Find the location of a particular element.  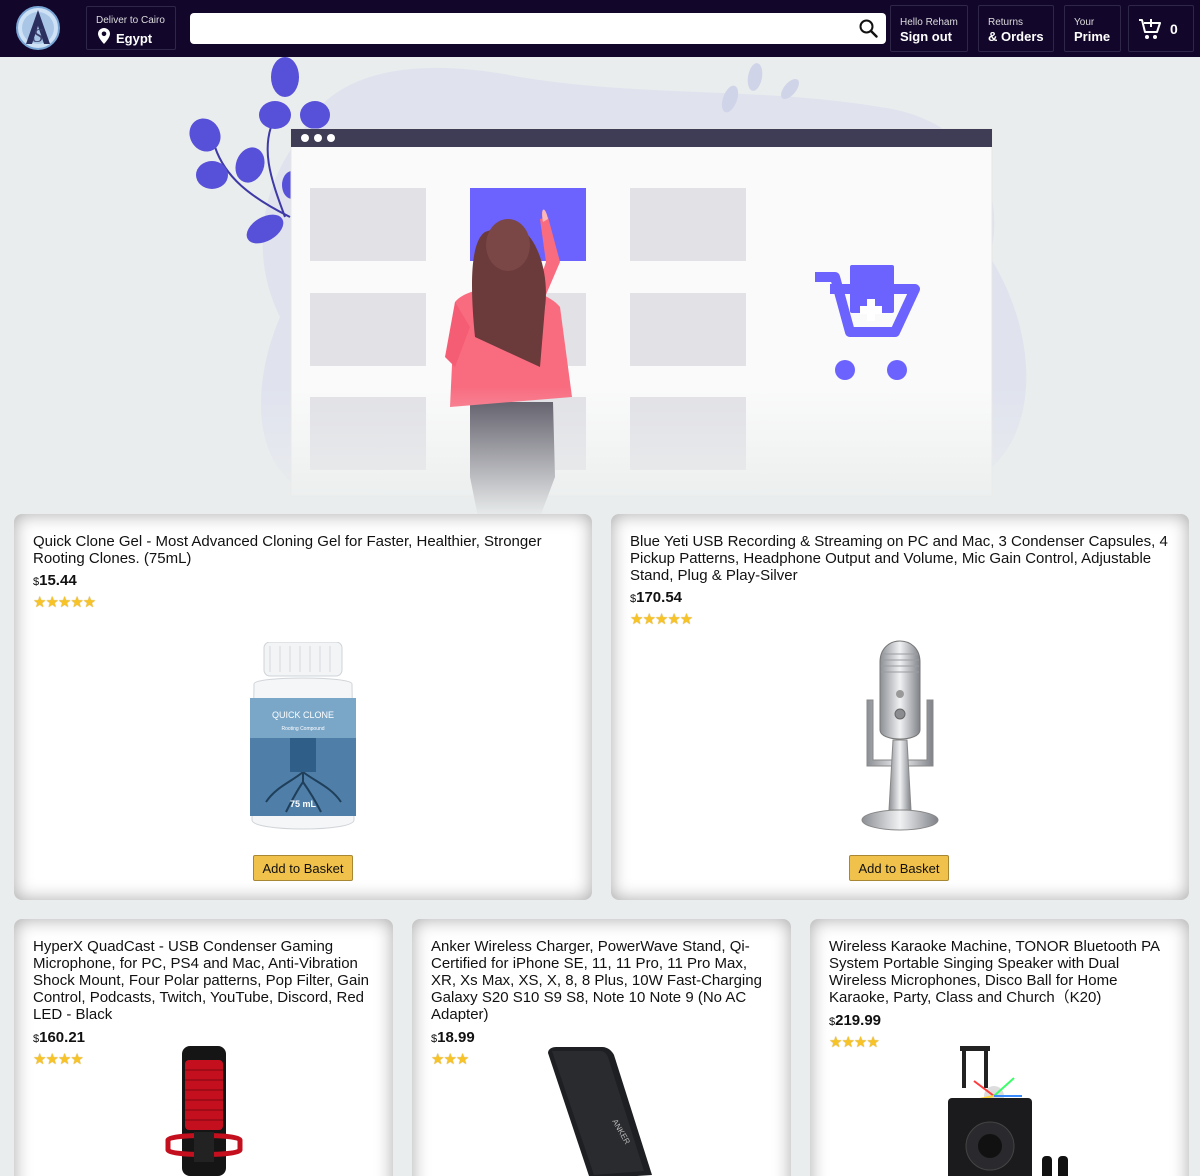

sign-out-label: Sign out is located at coordinates (926, 36).